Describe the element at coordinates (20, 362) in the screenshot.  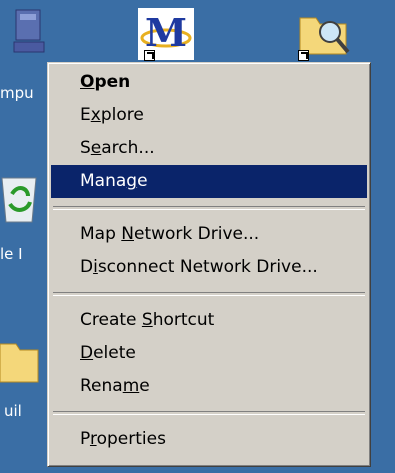
I see `folder-icon` at that location.